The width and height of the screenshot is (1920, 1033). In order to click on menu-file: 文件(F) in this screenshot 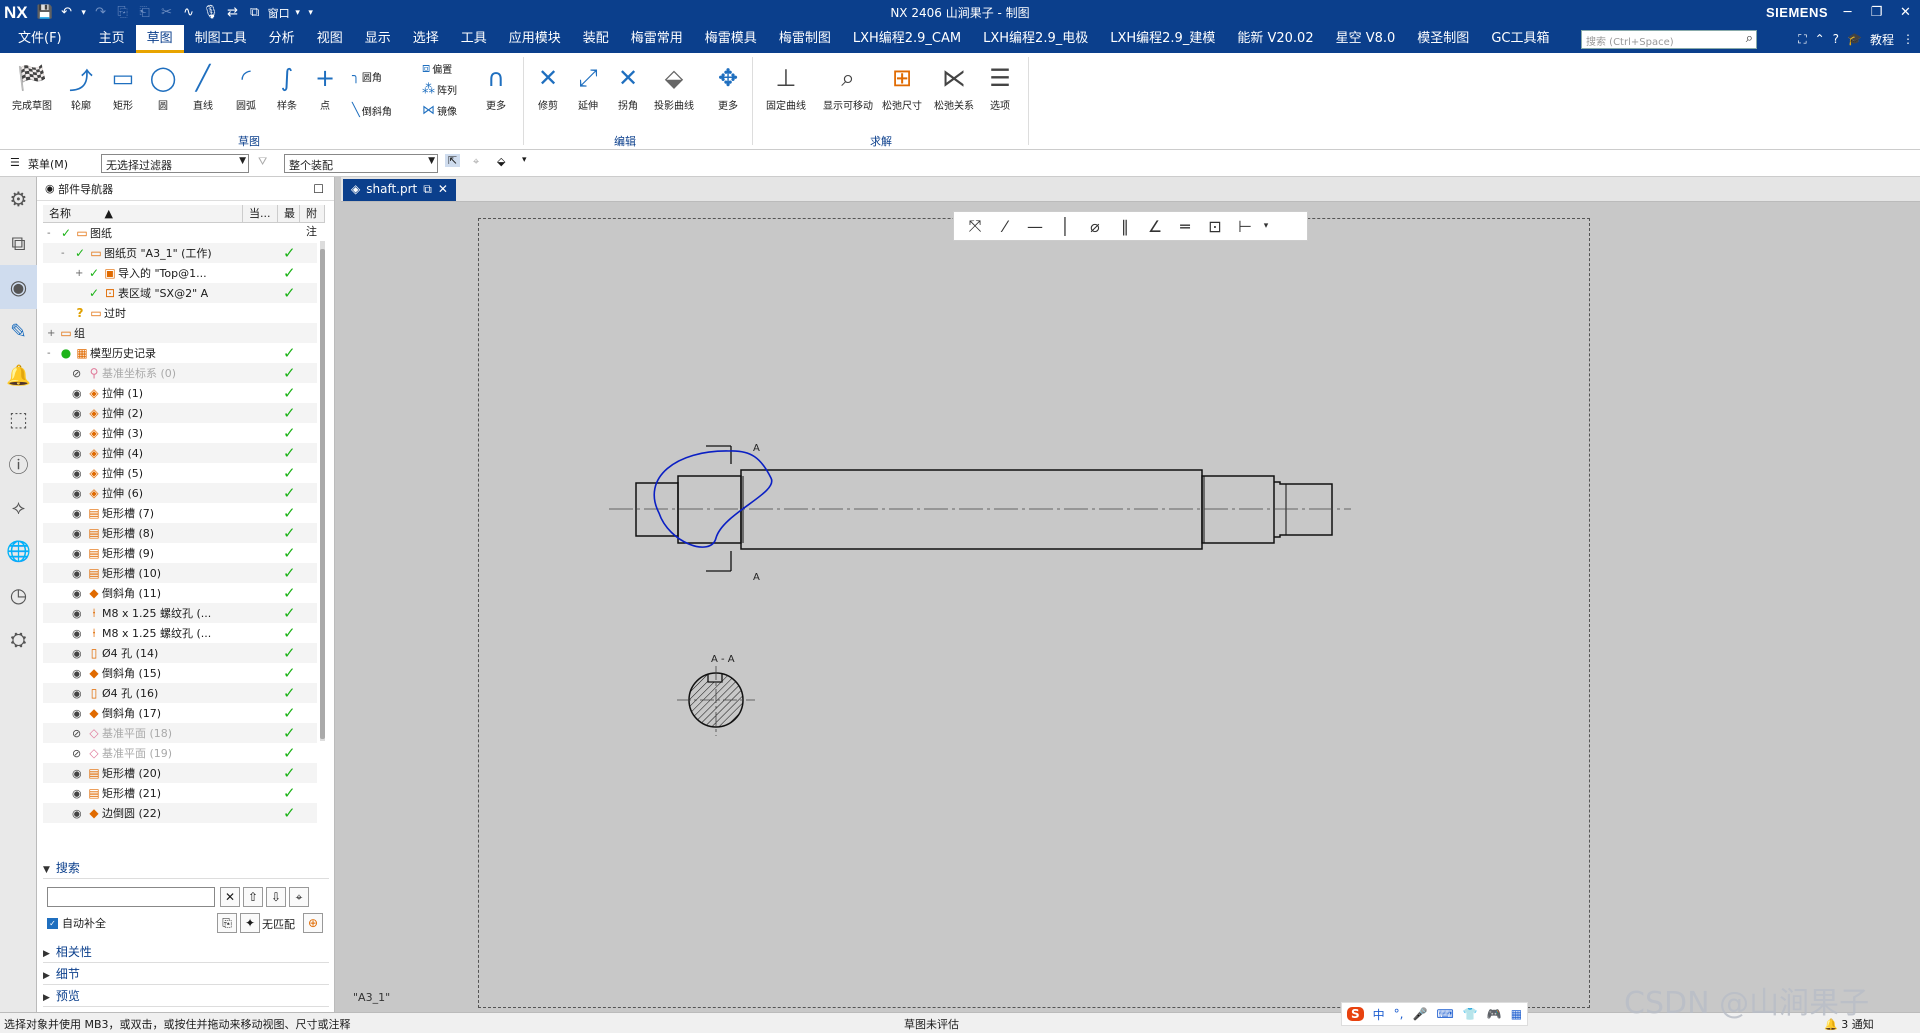, I will do `click(44, 39)`.